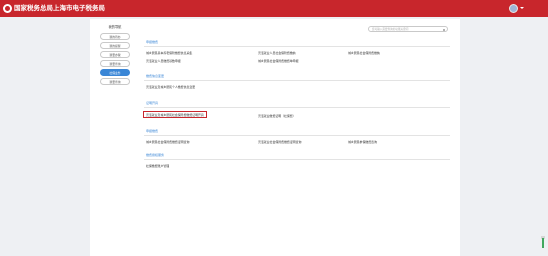  I want to click on section-title-filing-2: 申报缴费, so click(152, 131).